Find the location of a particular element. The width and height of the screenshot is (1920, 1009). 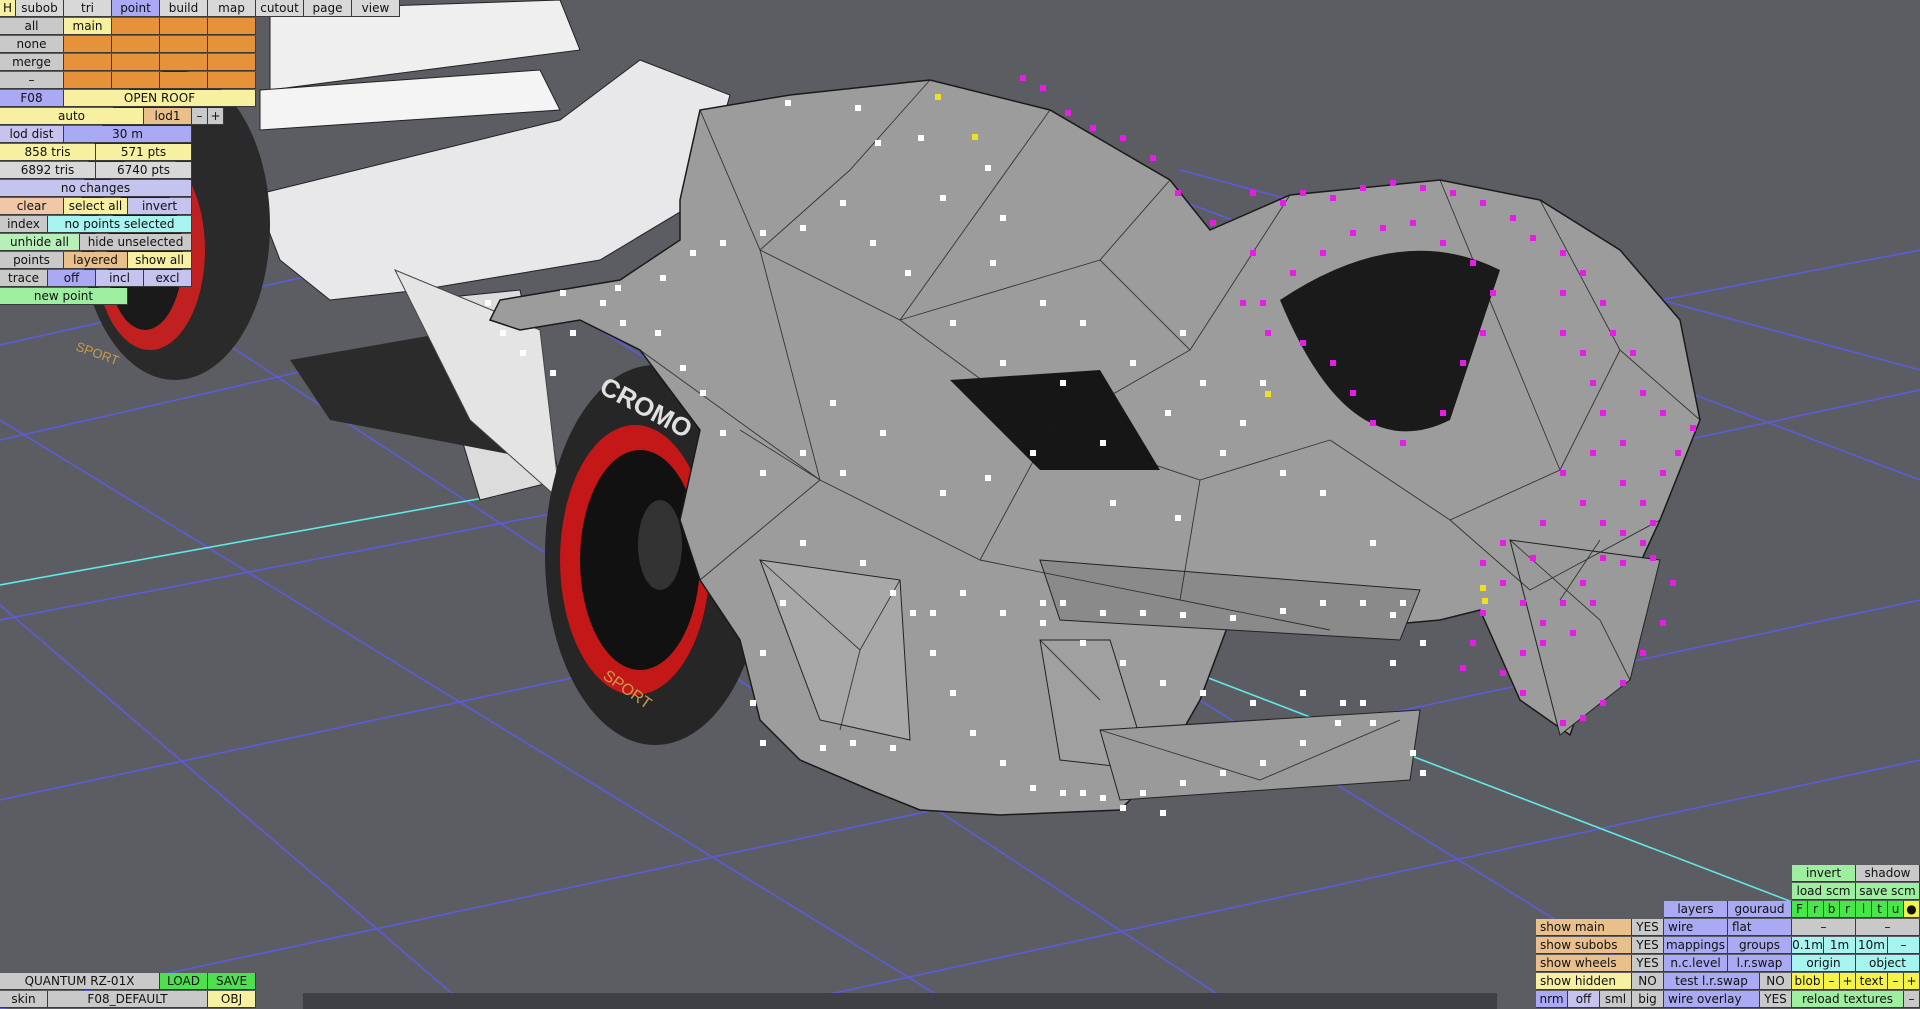

lod-minus-button: – is located at coordinates (200, 116).